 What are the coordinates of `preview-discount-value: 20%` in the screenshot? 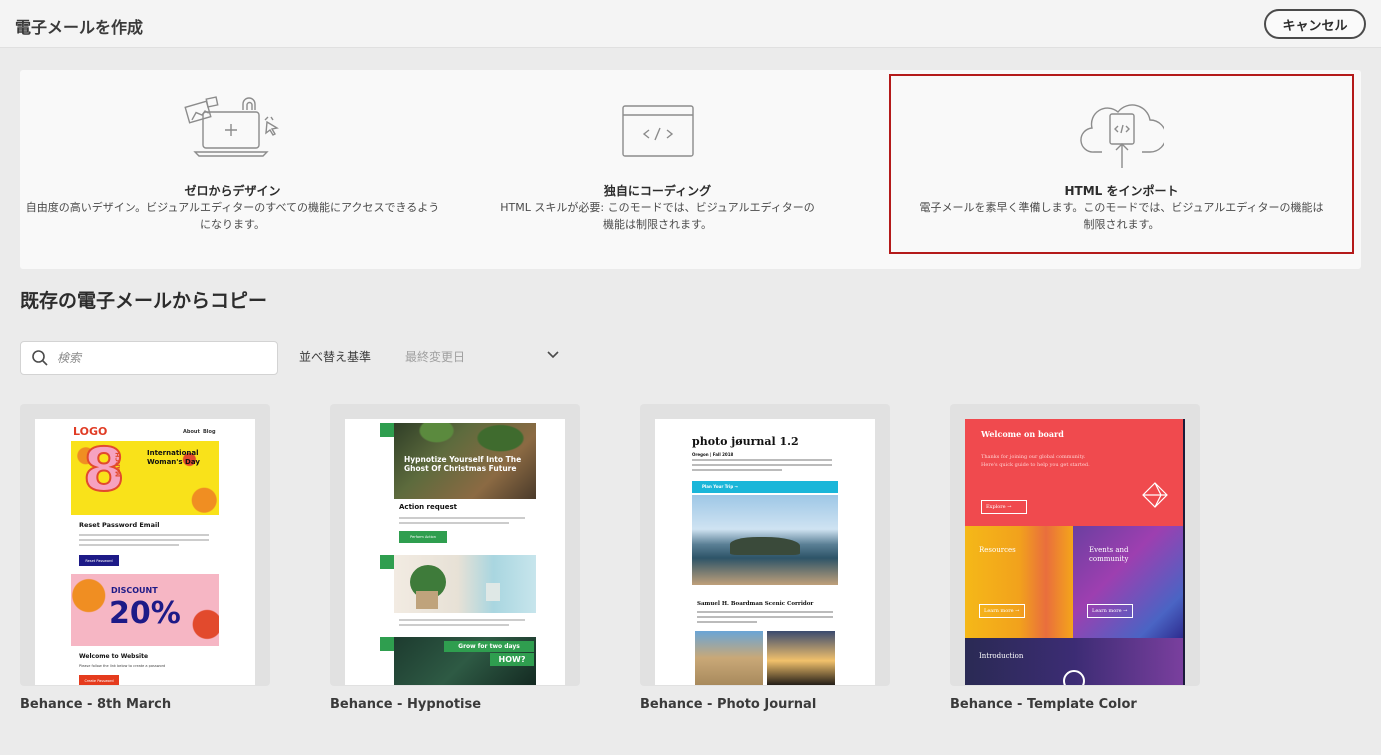 It's located at (145, 613).